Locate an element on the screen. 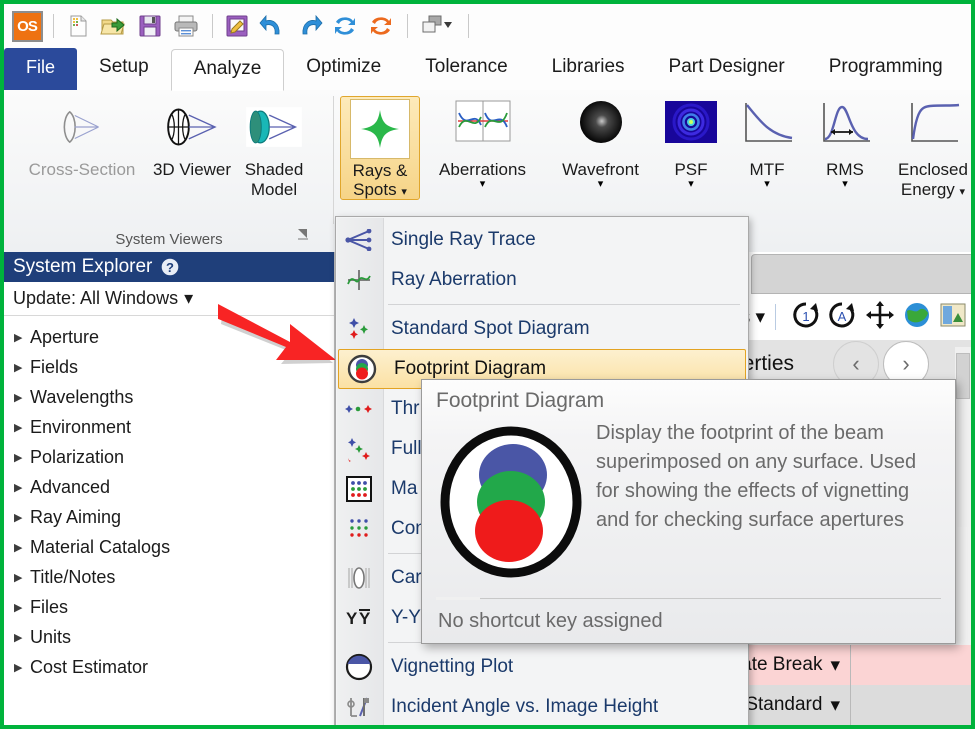  incident-angle-icon is located at coordinates (359, 706).